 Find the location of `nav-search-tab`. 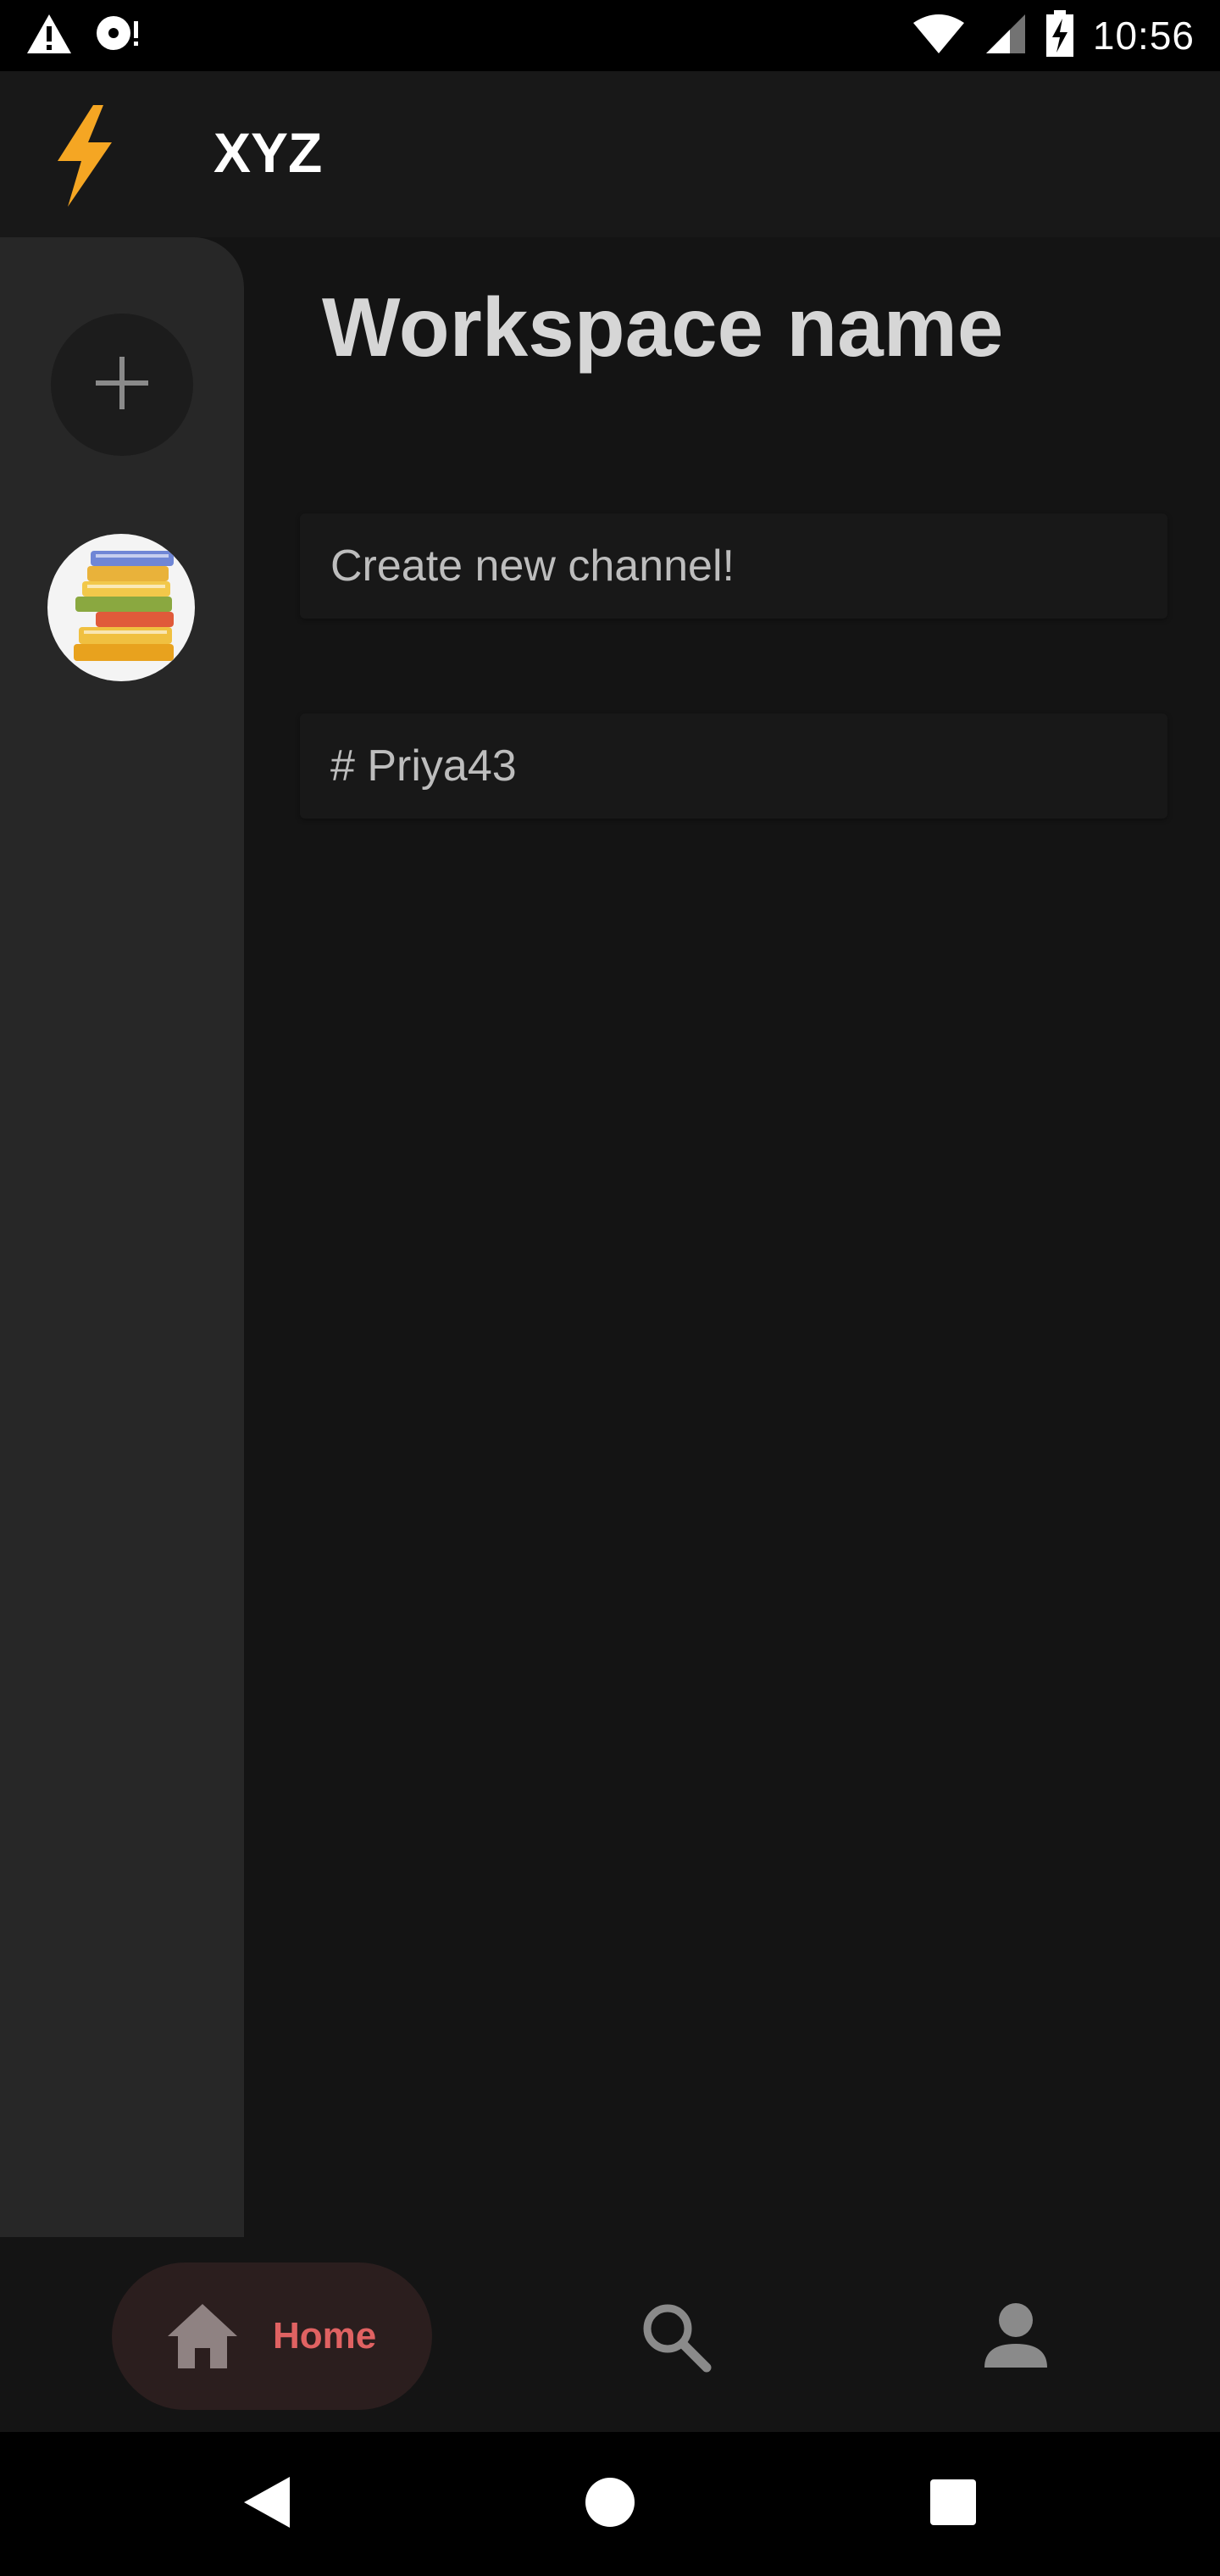

nav-search-tab is located at coordinates (675, 2338).